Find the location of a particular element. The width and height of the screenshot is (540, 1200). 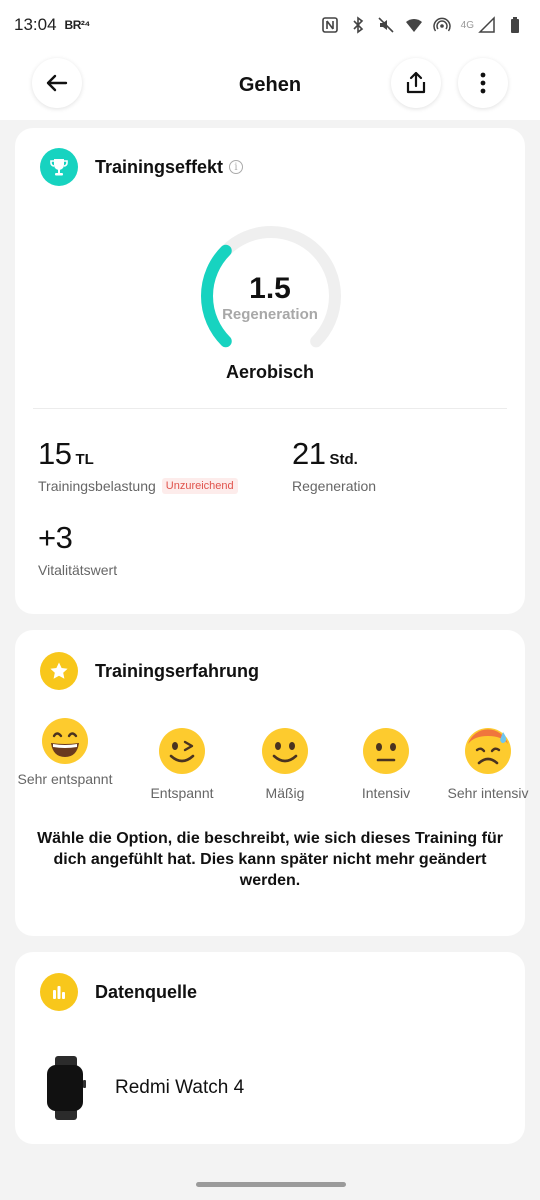

training-experience-title: Trainingserfahrung is located at coordinates (177, 670).